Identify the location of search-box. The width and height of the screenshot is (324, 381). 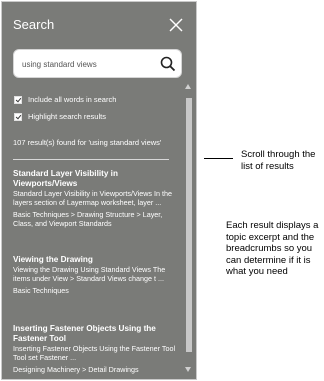
(97, 63).